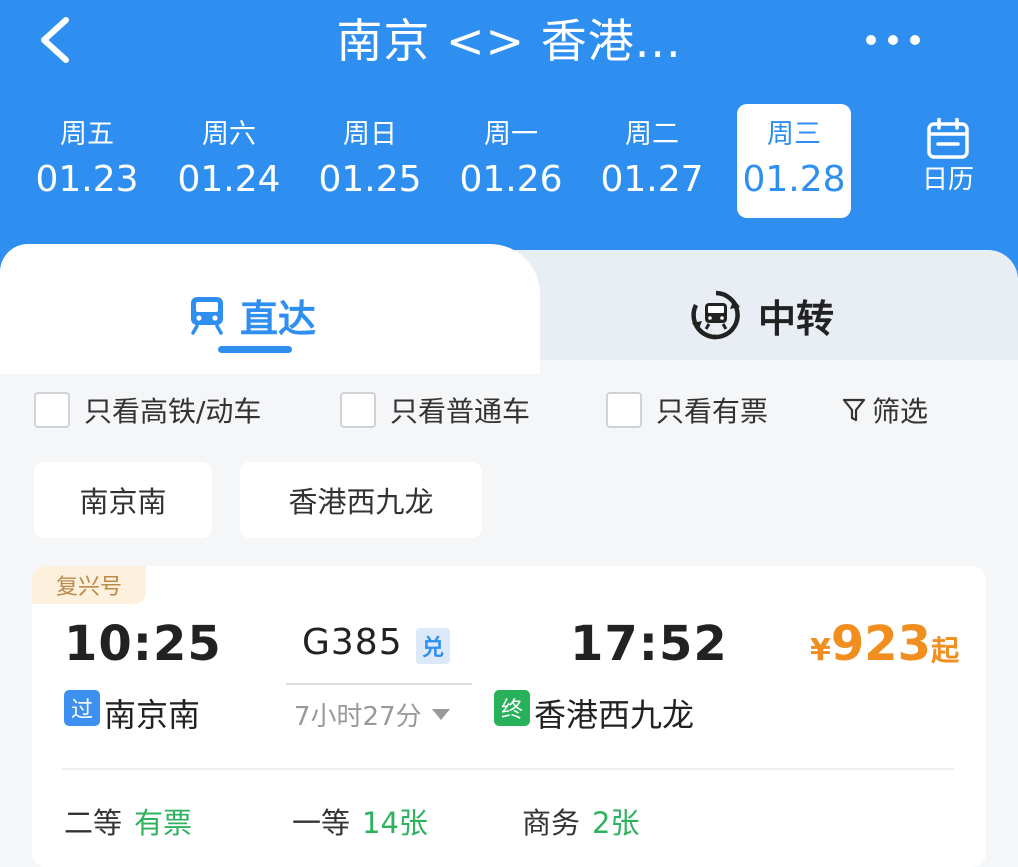  Describe the element at coordinates (512, 708) in the screenshot. I see `terminal-station-tag: 终` at that location.